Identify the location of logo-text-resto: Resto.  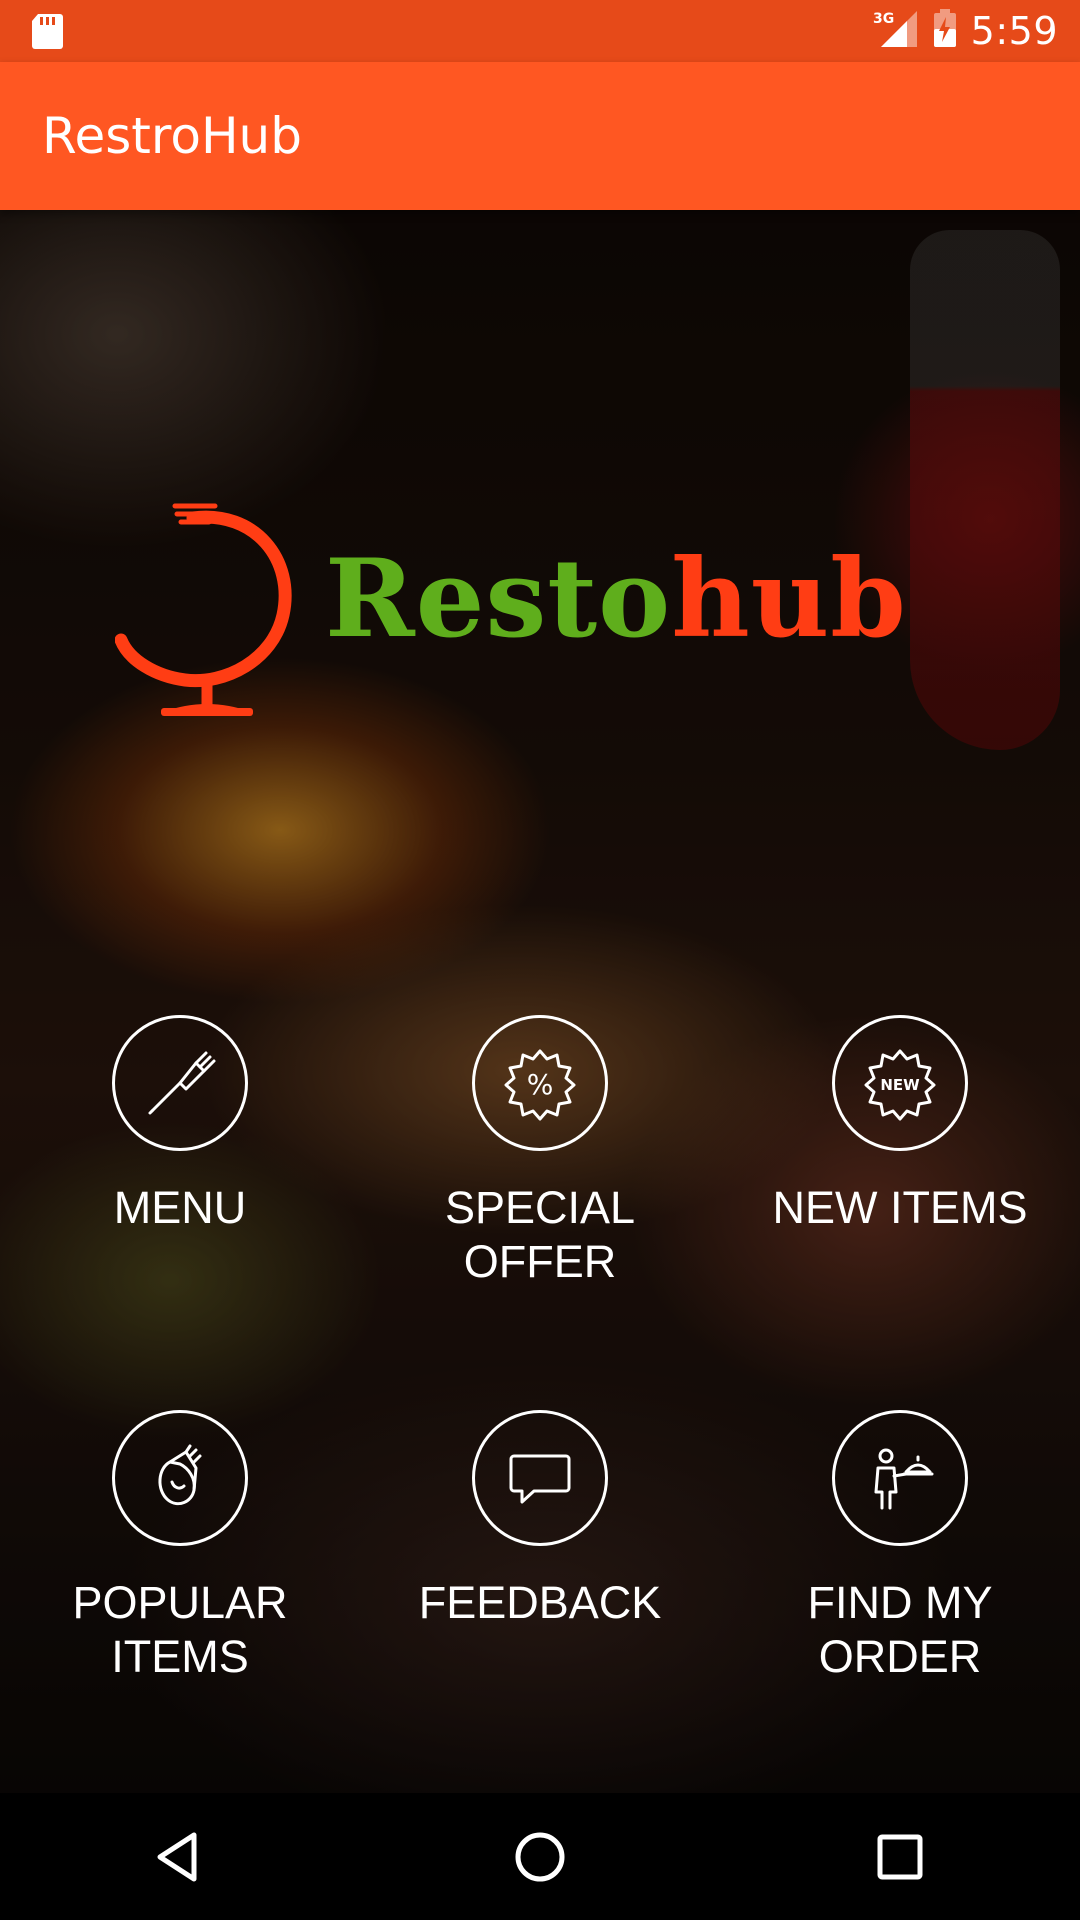
(498, 599).